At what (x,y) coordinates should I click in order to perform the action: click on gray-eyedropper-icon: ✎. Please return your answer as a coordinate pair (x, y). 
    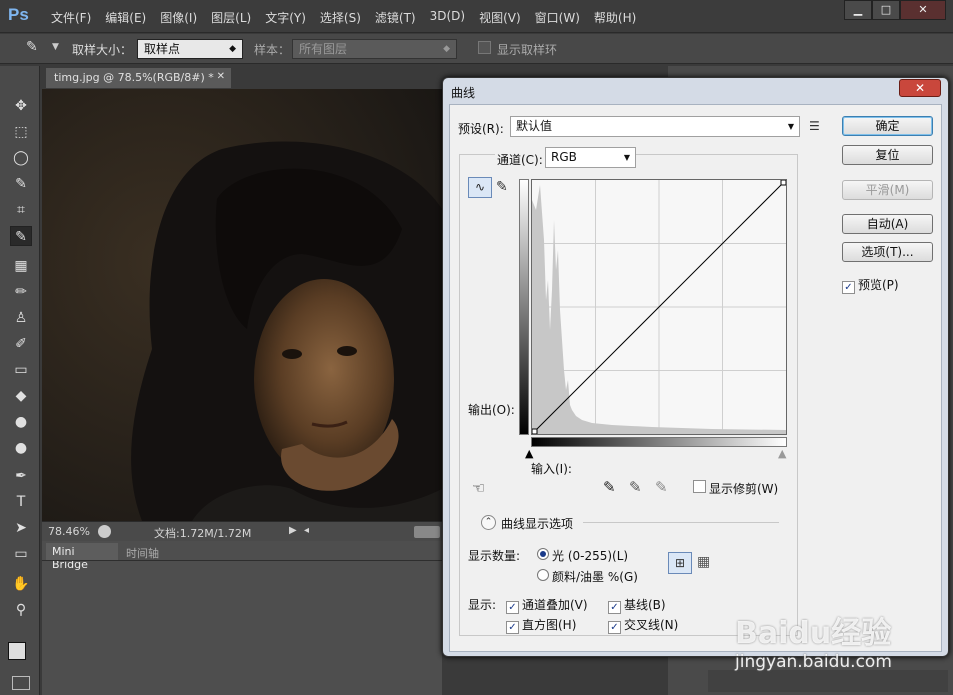
    Looking at the image, I should click on (635, 487).